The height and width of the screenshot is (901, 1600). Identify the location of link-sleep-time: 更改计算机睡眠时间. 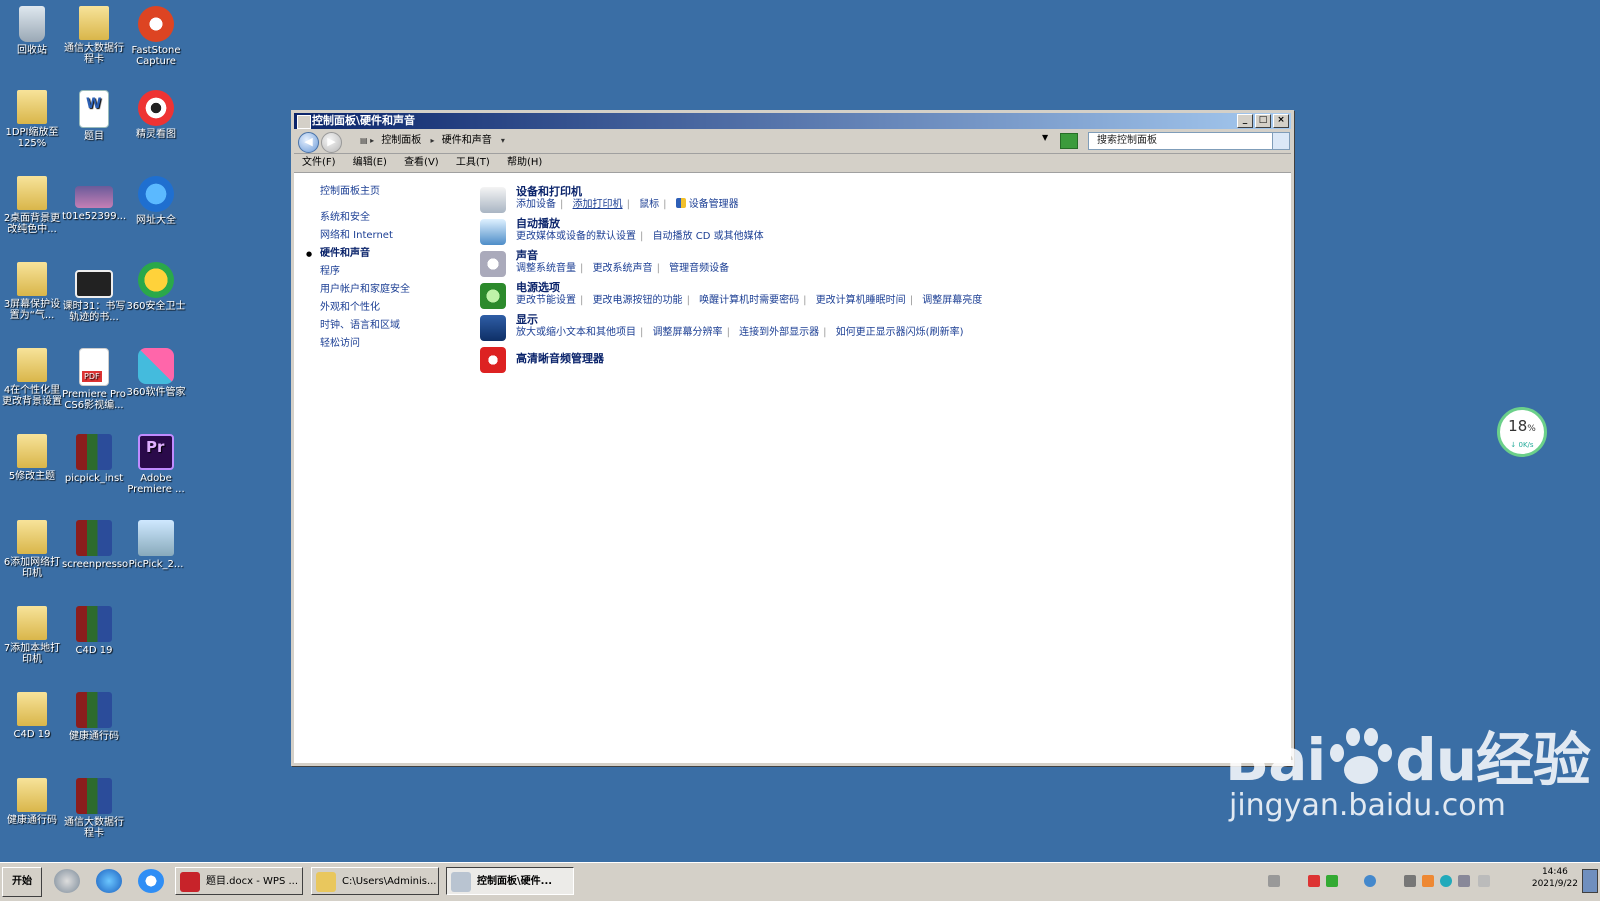
(861, 300).